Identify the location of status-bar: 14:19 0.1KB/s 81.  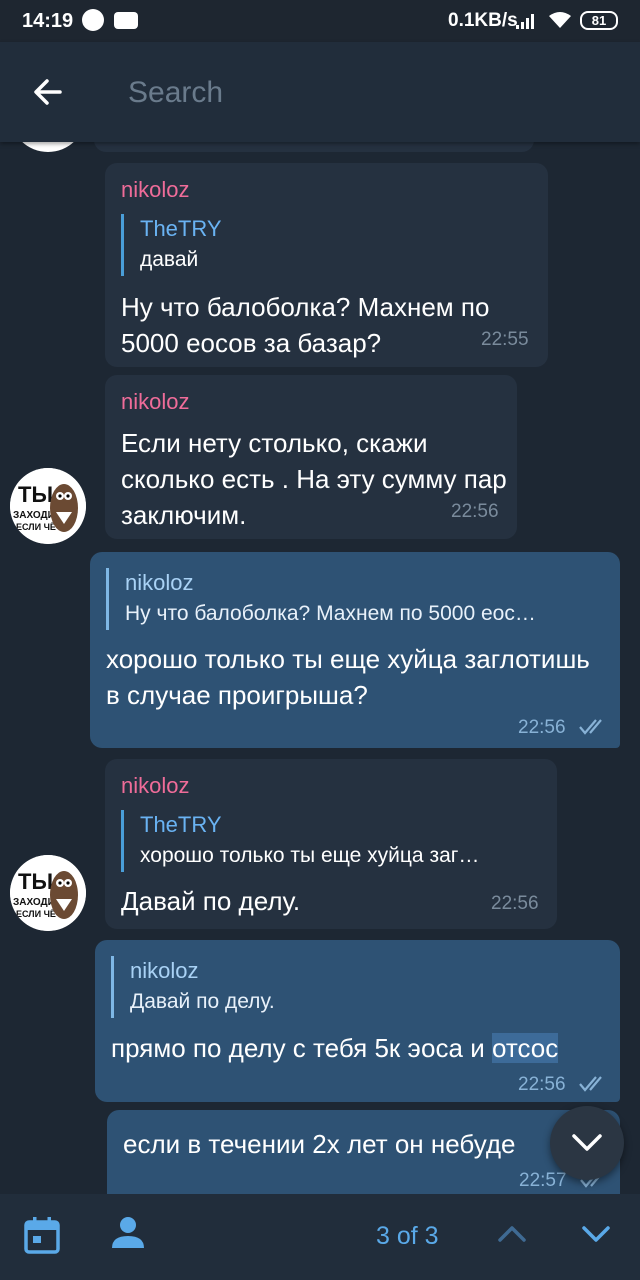
(320, 21).